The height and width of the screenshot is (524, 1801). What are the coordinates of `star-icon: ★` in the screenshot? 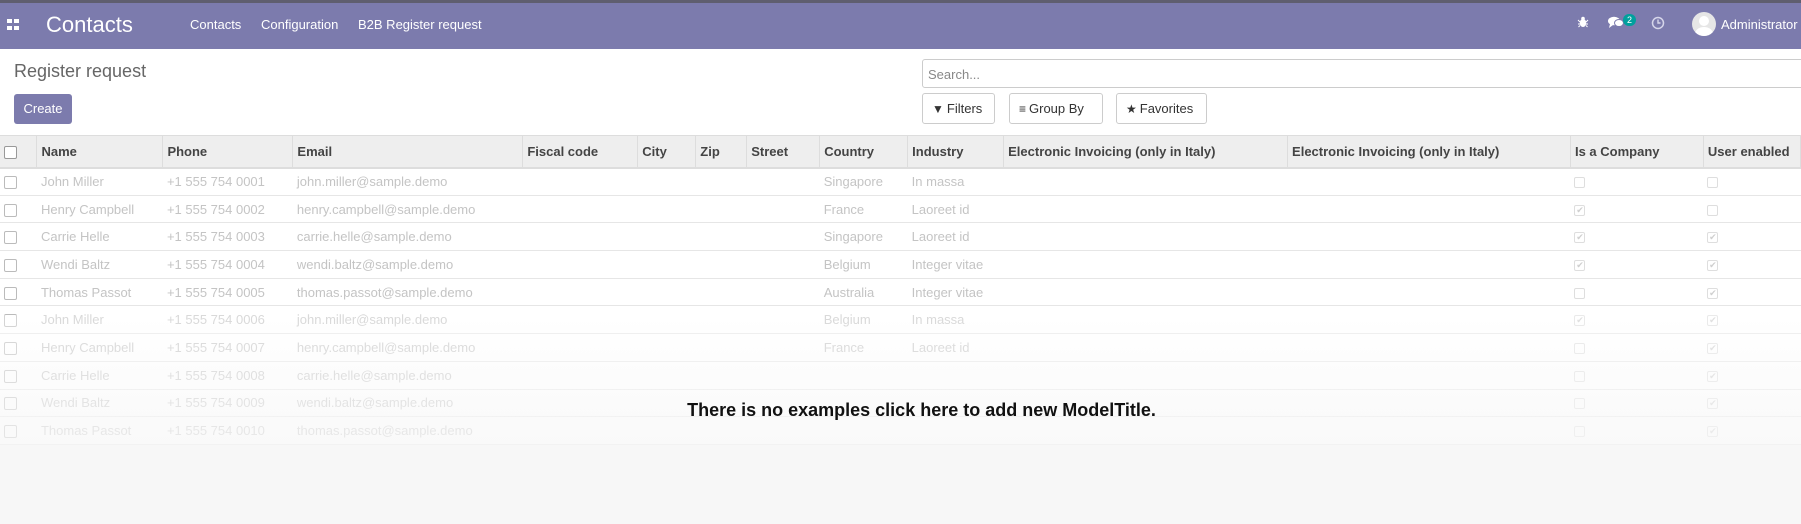 It's located at (1131, 109).